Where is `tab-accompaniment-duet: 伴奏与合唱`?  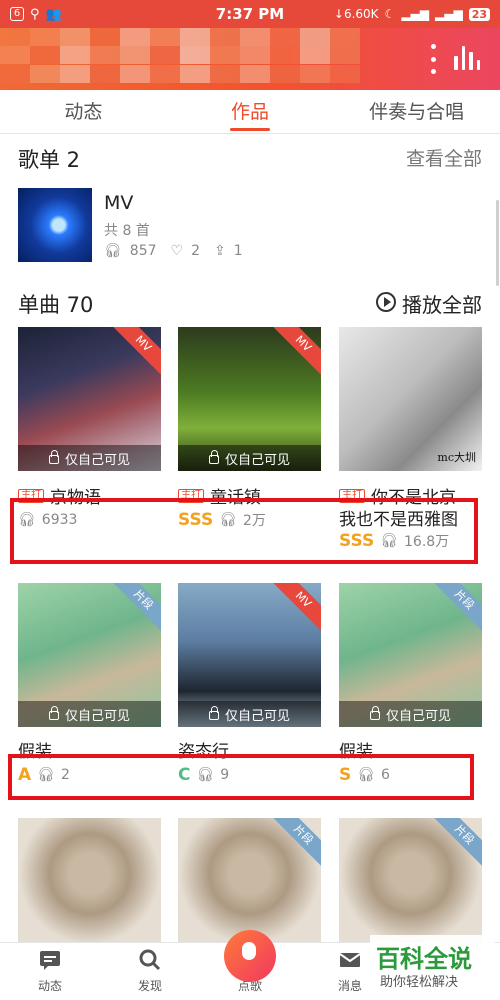 tab-accompaniment-duet: 伴奏与合唱 is located at coordinates (416, 111).